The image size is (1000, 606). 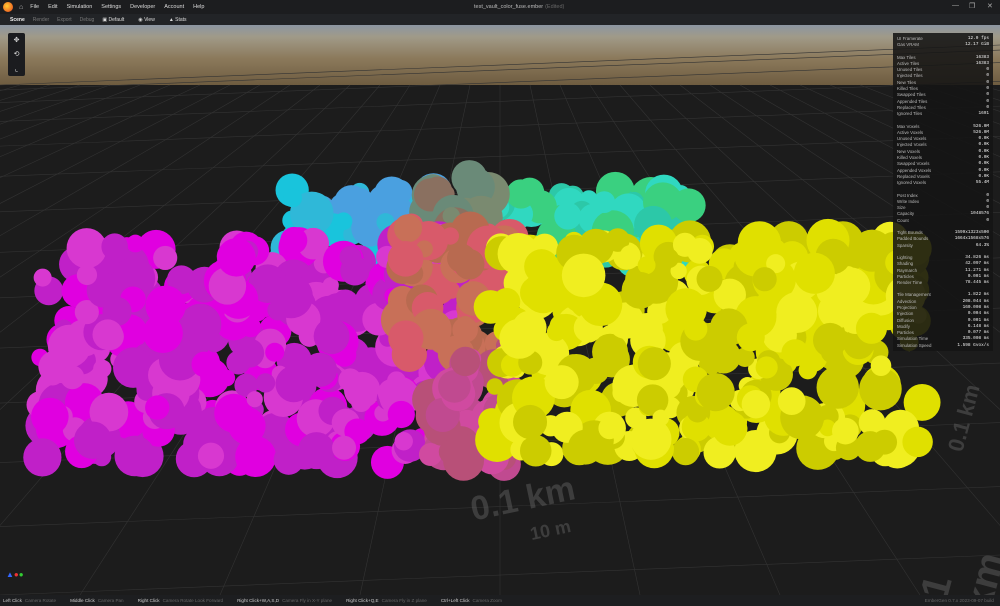 What do you see at coordinates (973, 345) in the screenshot?
I see `stat-value: 1.598 Gvox/s` at bounding box center [973, 345].